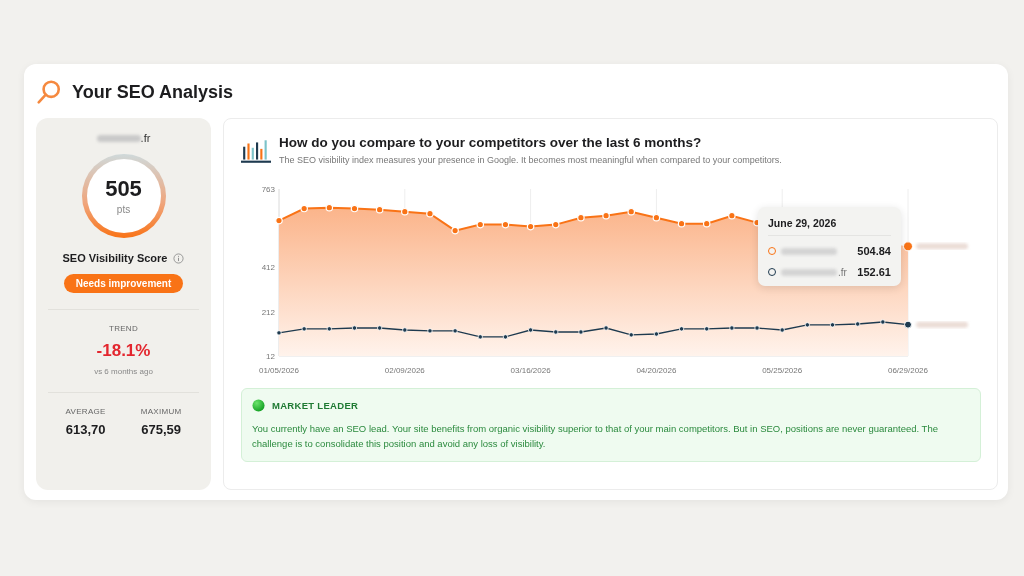 The width and height of the screenshot is (1024, 576). I want to click on verdict-text: You currently have an SEO lead. Your site benefits from organic visibility superior to that of your main competitors. But in SEO, positions are never guaranteed. The challenge is to consolidate this position and avoid any loss of visibility., so click(595, 437).